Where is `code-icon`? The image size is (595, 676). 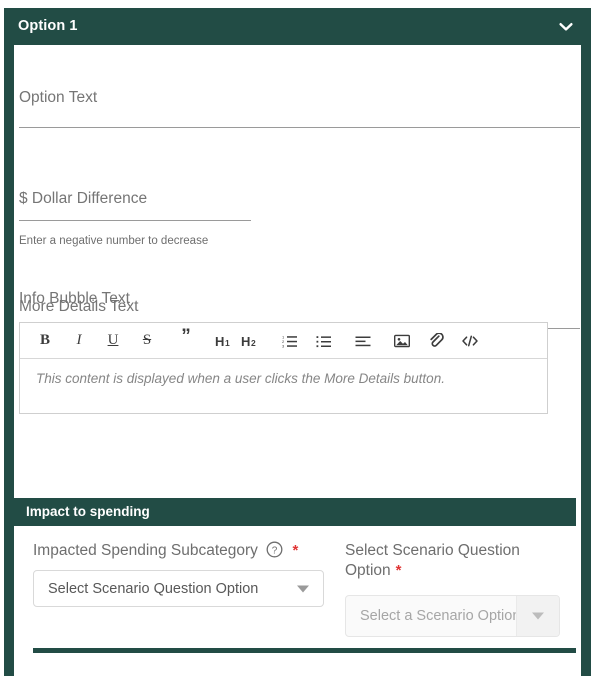
code-icon is located at coordinates (470, 341).